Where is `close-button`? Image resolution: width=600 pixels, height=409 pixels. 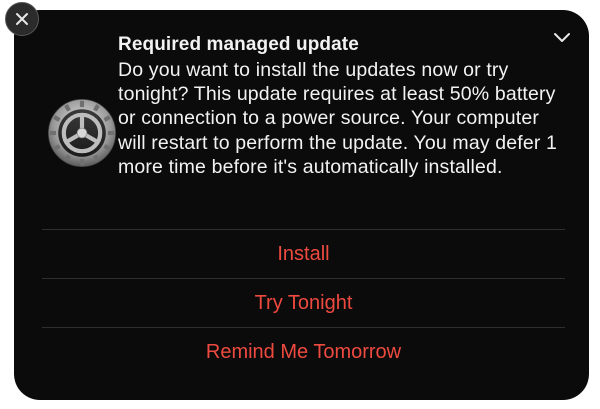
close-button is located at coordinates (22, 19).